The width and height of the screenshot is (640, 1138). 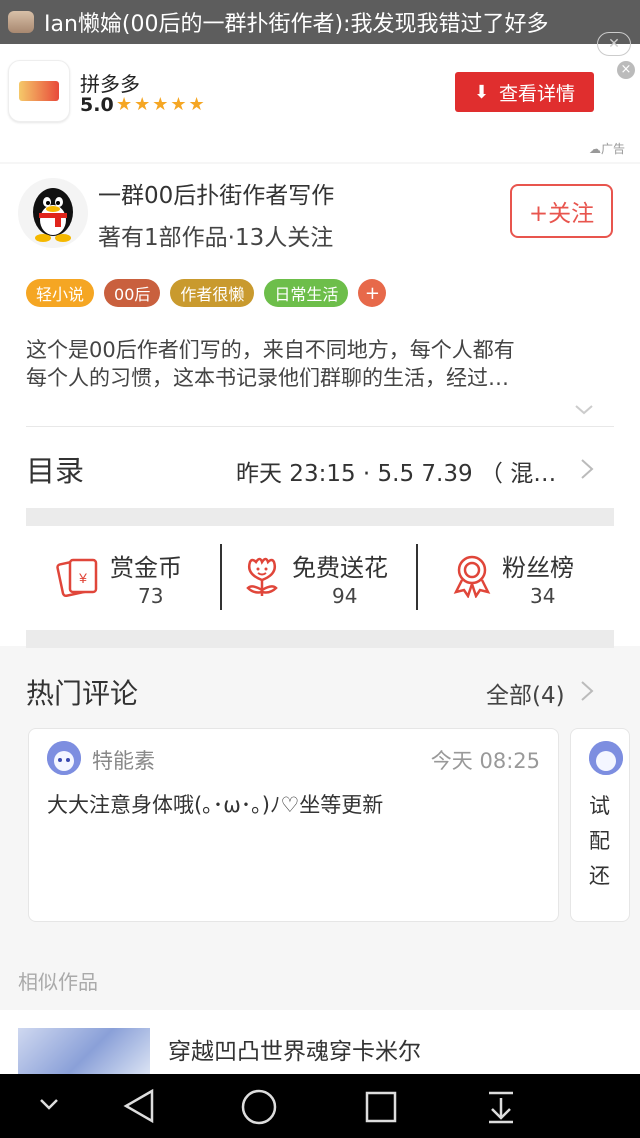 I want to click on system-nav-bar, so click(x=320, y=1106).